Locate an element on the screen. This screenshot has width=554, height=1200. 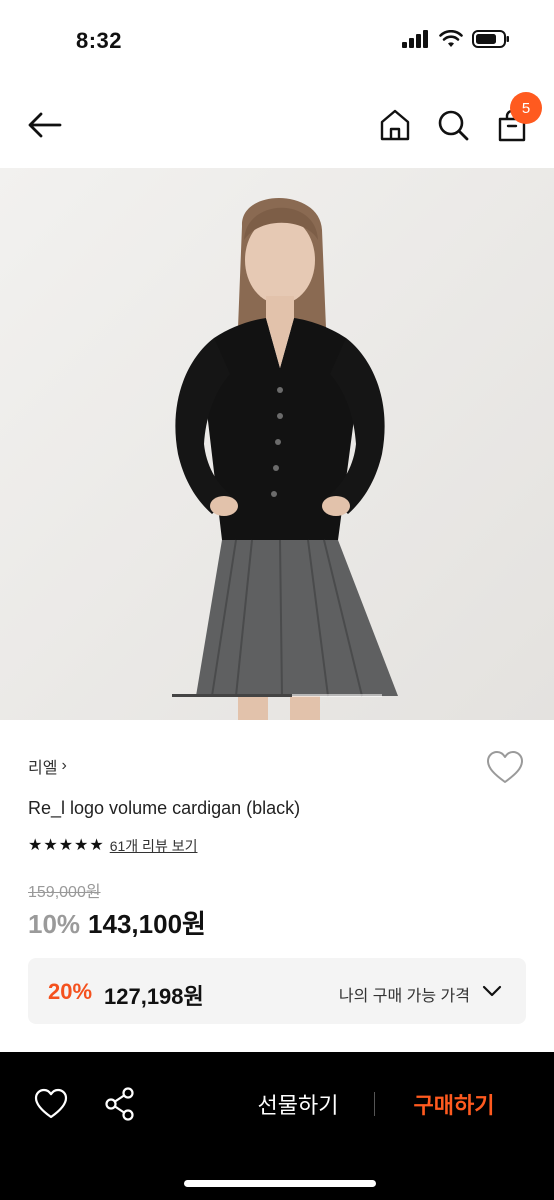
bottom-action-bar: 선물하기 구매하기 is located at coordinates (277, 1126).